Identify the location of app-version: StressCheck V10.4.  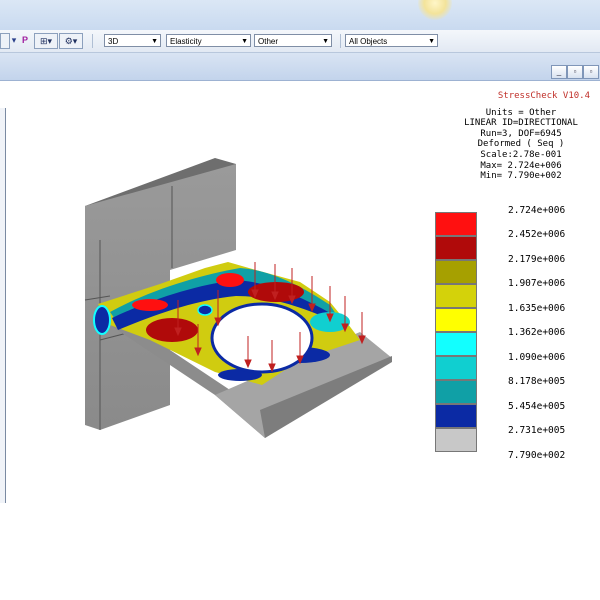
(543, 96).